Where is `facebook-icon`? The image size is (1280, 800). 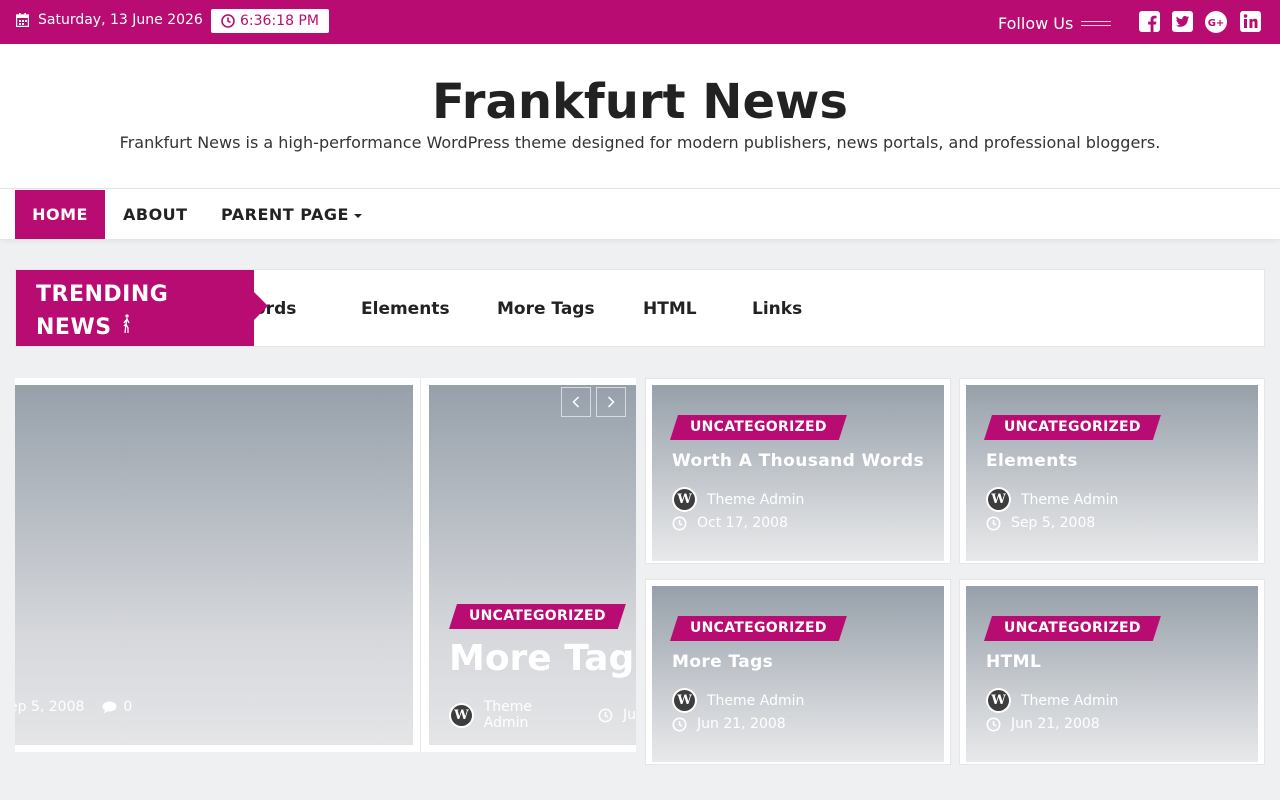 facebook-icon is located at coordinates (1150, 22).